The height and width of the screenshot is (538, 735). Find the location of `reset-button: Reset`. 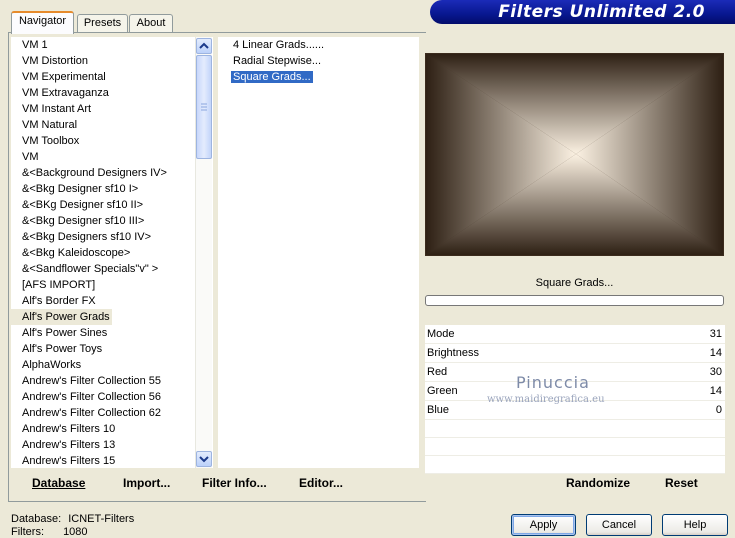

reset-button: Reset is located at coordinates (681, 483).